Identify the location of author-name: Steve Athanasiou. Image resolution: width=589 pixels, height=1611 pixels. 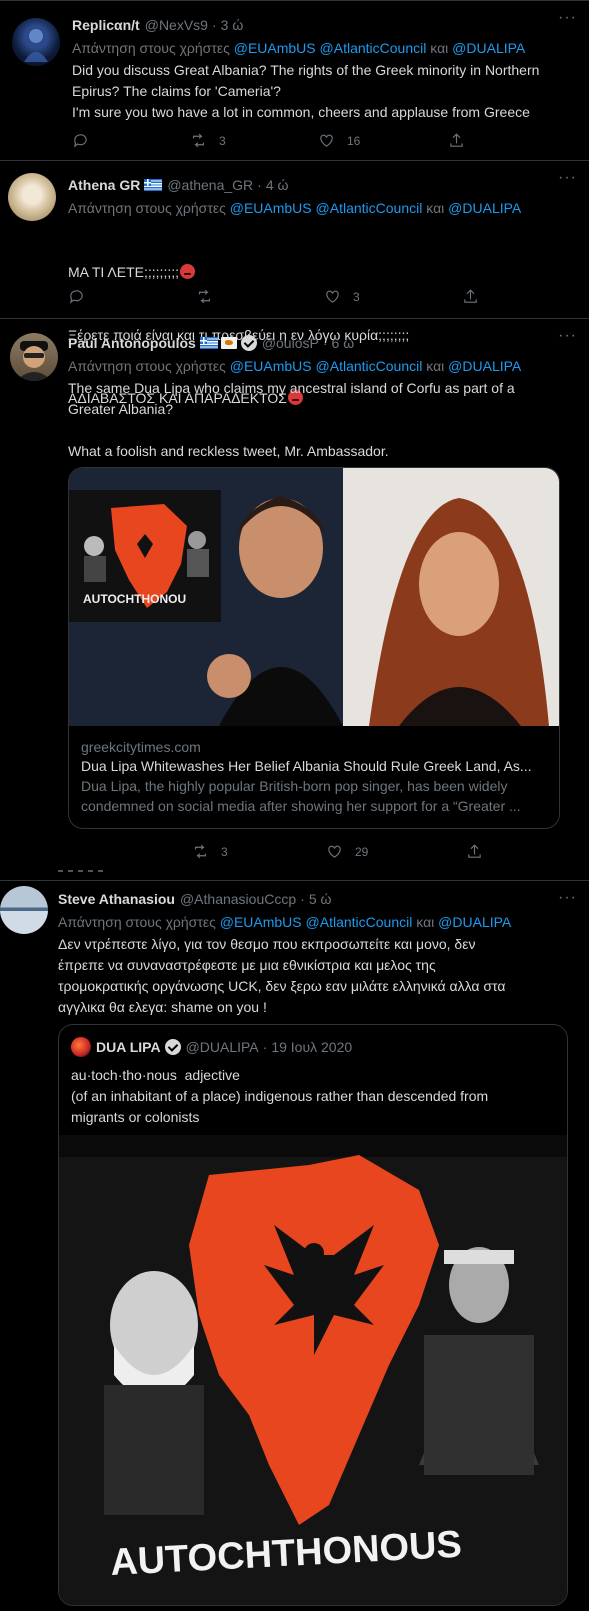
(116, 899).